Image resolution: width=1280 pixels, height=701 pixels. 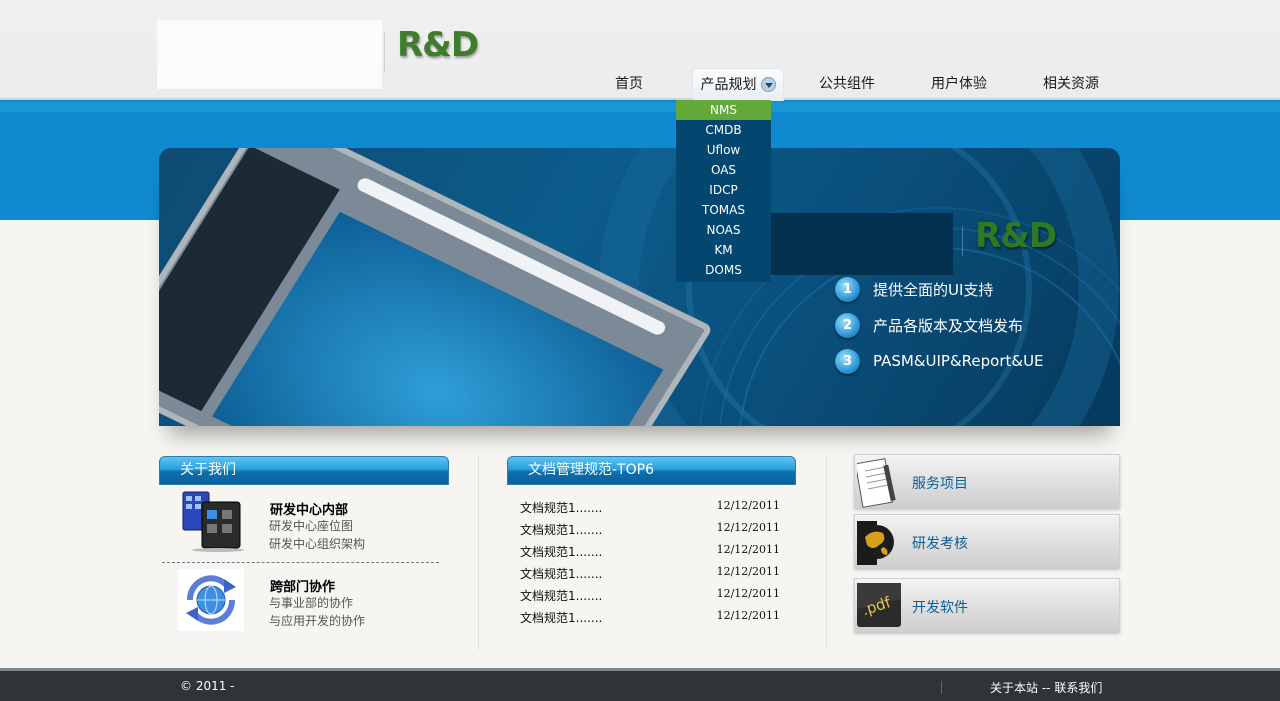 What do you see at coordinates (211, 600) in the screenshot?
I see `refresh-globe-icon` at bounding box center [211, 600].